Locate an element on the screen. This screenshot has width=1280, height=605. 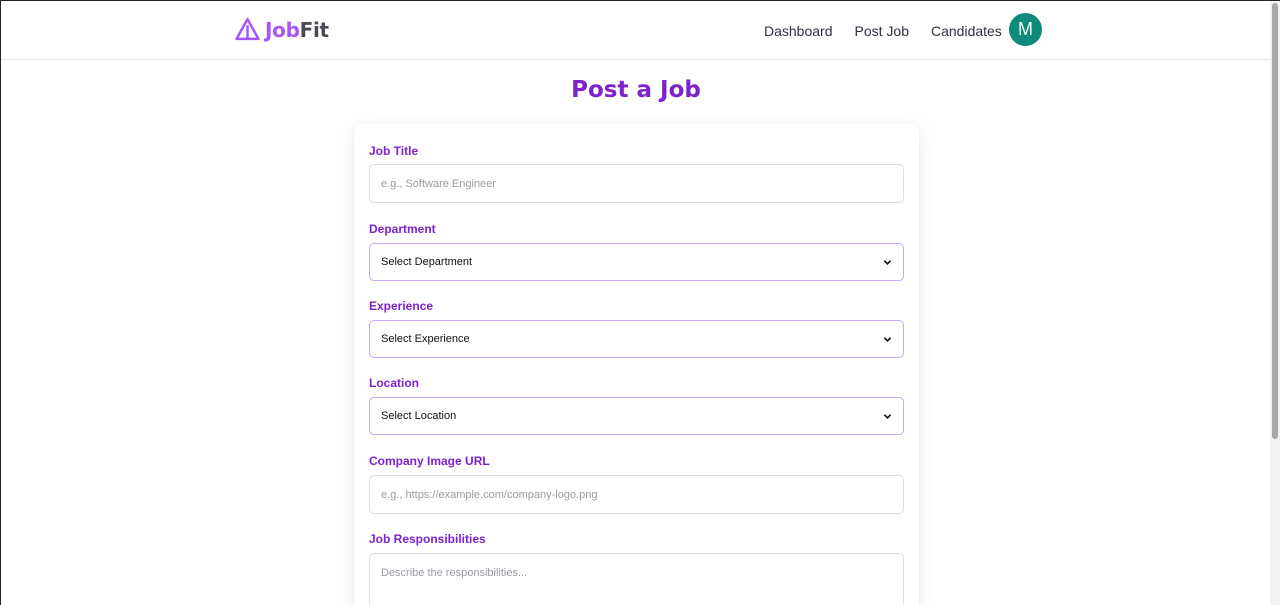
job-title-label: Job Title is located at coordinates (394, 151).